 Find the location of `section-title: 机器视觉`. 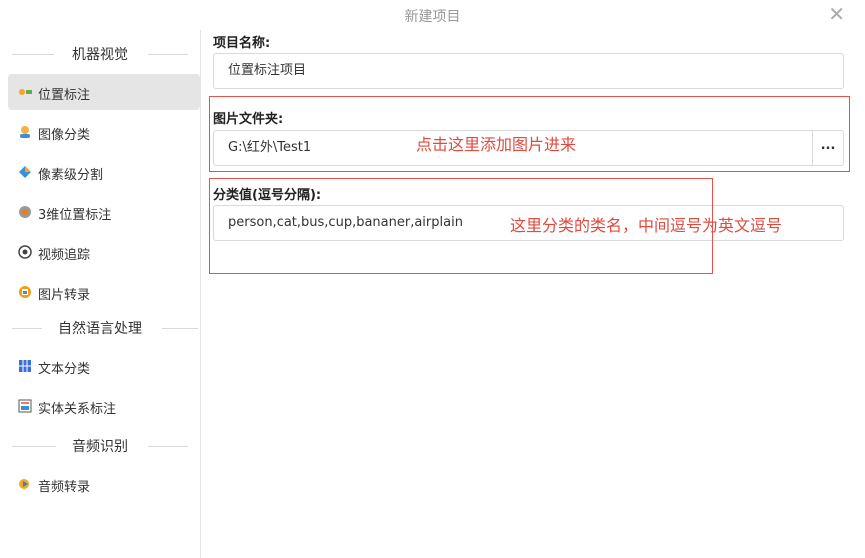

section-title: 机器视觉 is located at coordinates (100, 55).